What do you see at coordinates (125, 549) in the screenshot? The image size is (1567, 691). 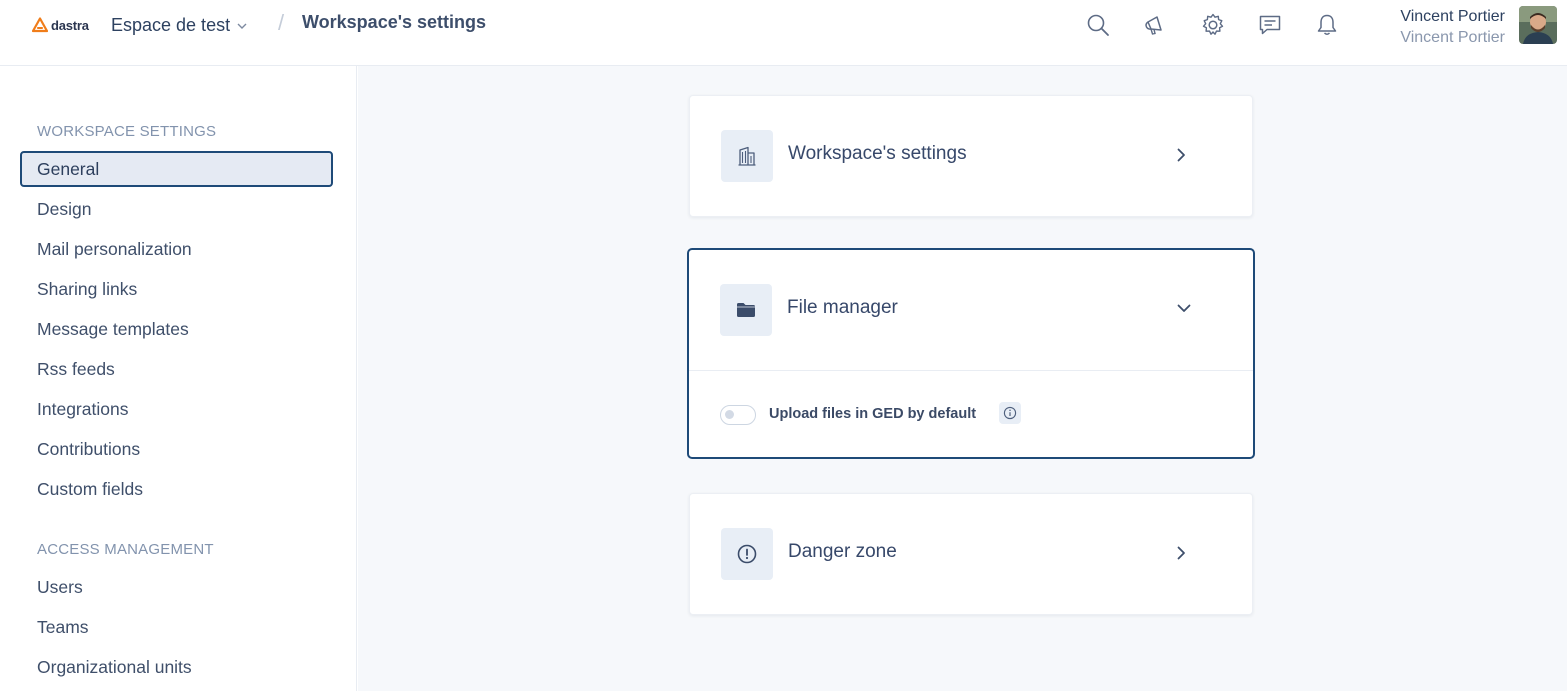 I see `section-label-access-management: ACCESS MANAGEMENT` at bounding box center [125, 549].